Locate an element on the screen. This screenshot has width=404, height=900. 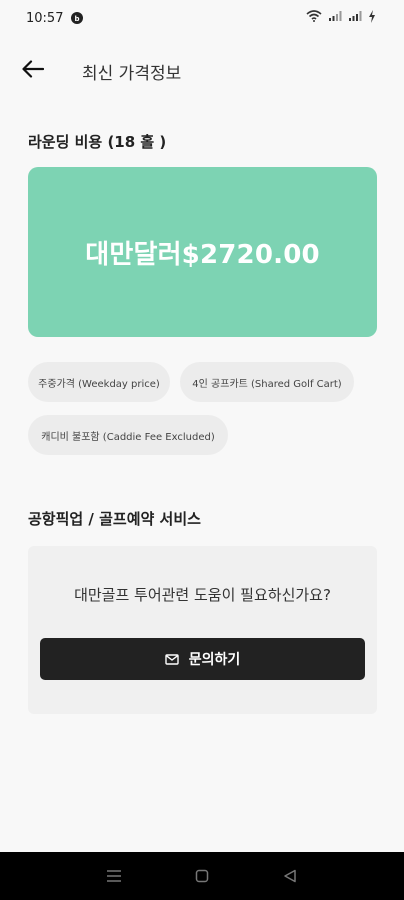
nav-menu-button is located at coordinates (114, 876).